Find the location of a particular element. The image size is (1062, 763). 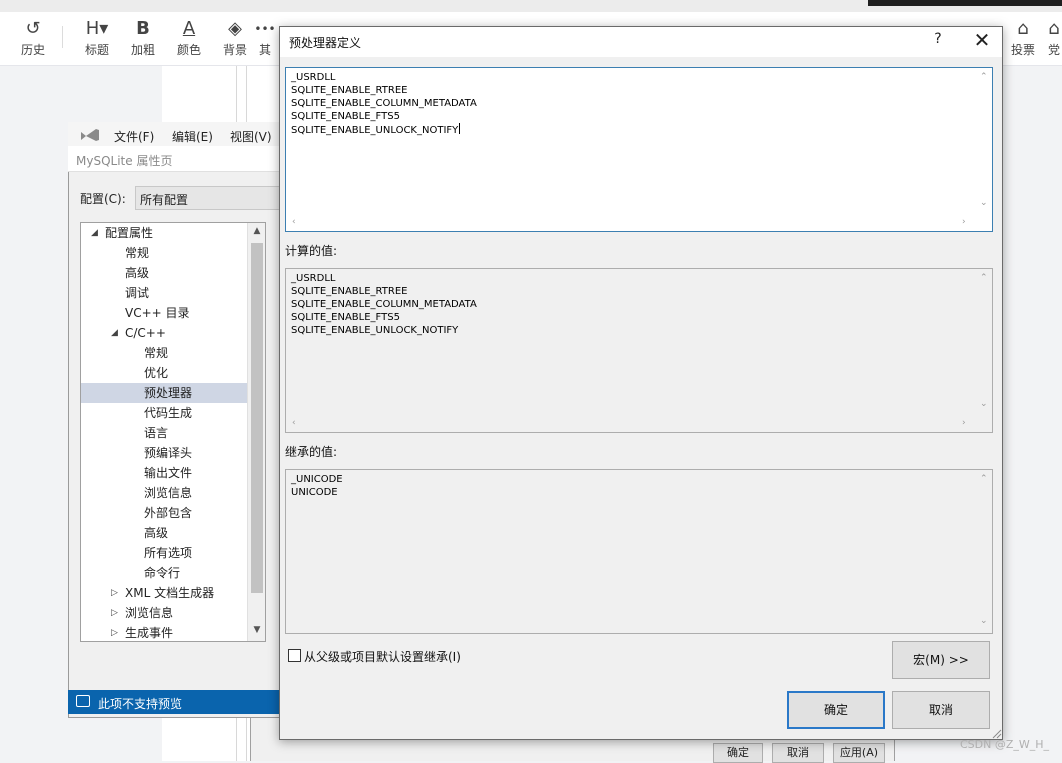

evaluated-hscroll: ‹ › is located at coordinates (631, 424).